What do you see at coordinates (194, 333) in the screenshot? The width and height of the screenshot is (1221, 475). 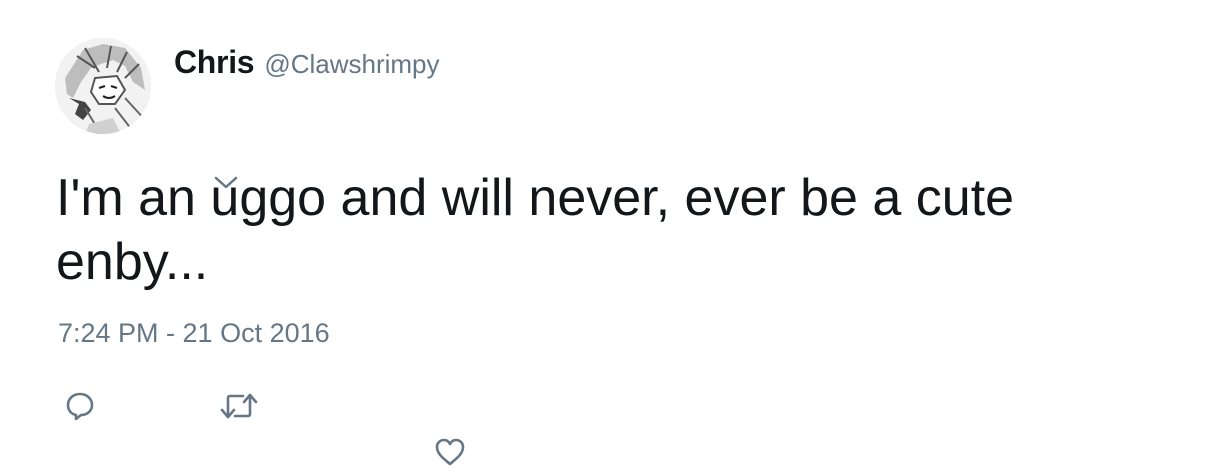 I see `tweet-timestamp: 7:24 PM - 21 Oct 2016` at bounding box center [194, 333].